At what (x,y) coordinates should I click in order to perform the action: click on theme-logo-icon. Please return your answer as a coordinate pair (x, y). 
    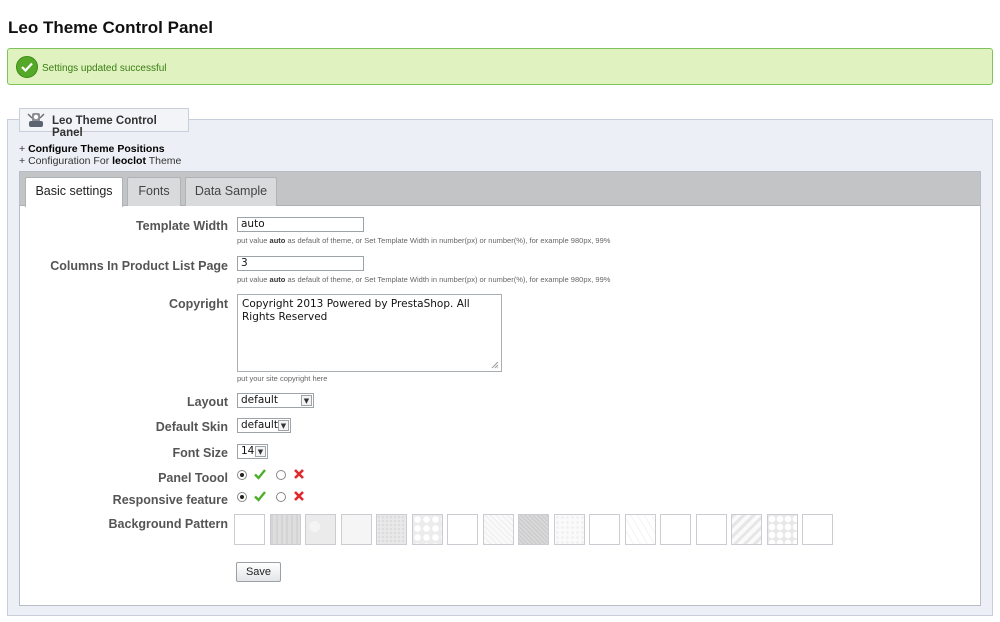
    Looking at the image, I should click on (36, 120).